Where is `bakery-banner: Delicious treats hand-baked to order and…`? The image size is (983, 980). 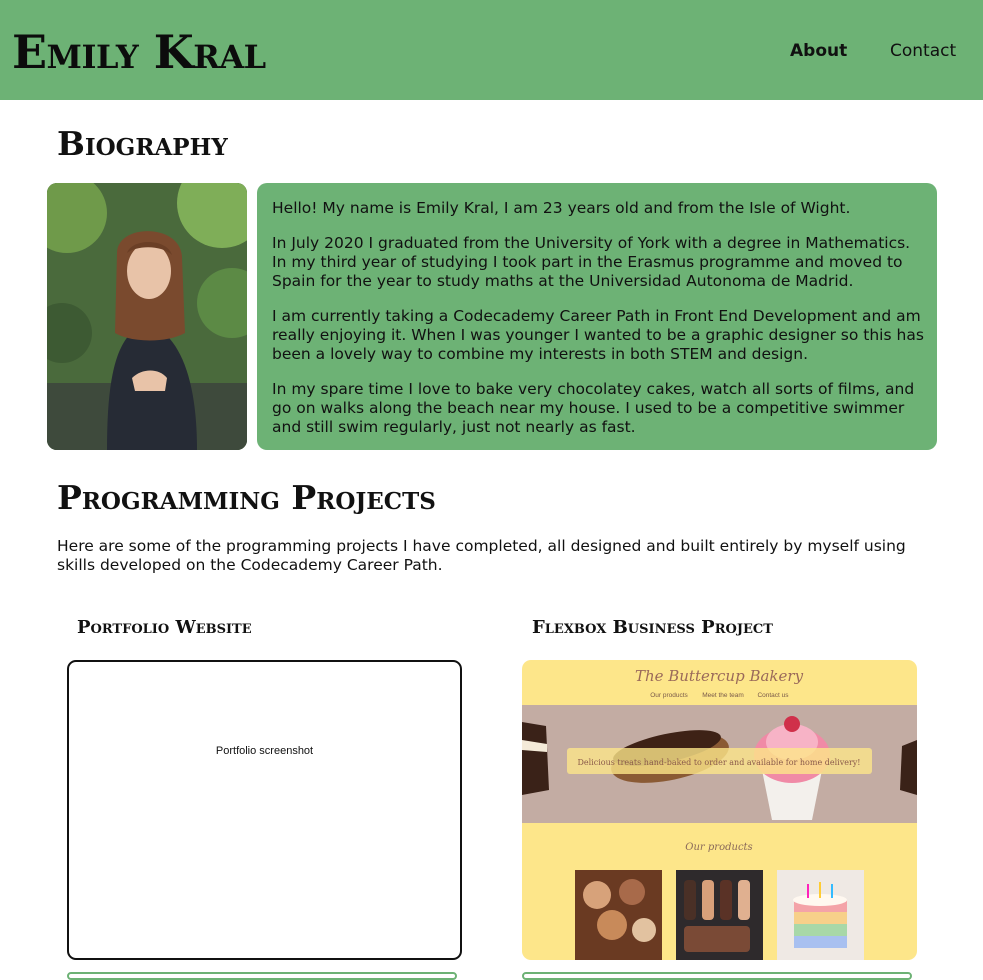
bakery-banner: Delicious treats hand-baked to order and… is located at coordinates (718, 762).